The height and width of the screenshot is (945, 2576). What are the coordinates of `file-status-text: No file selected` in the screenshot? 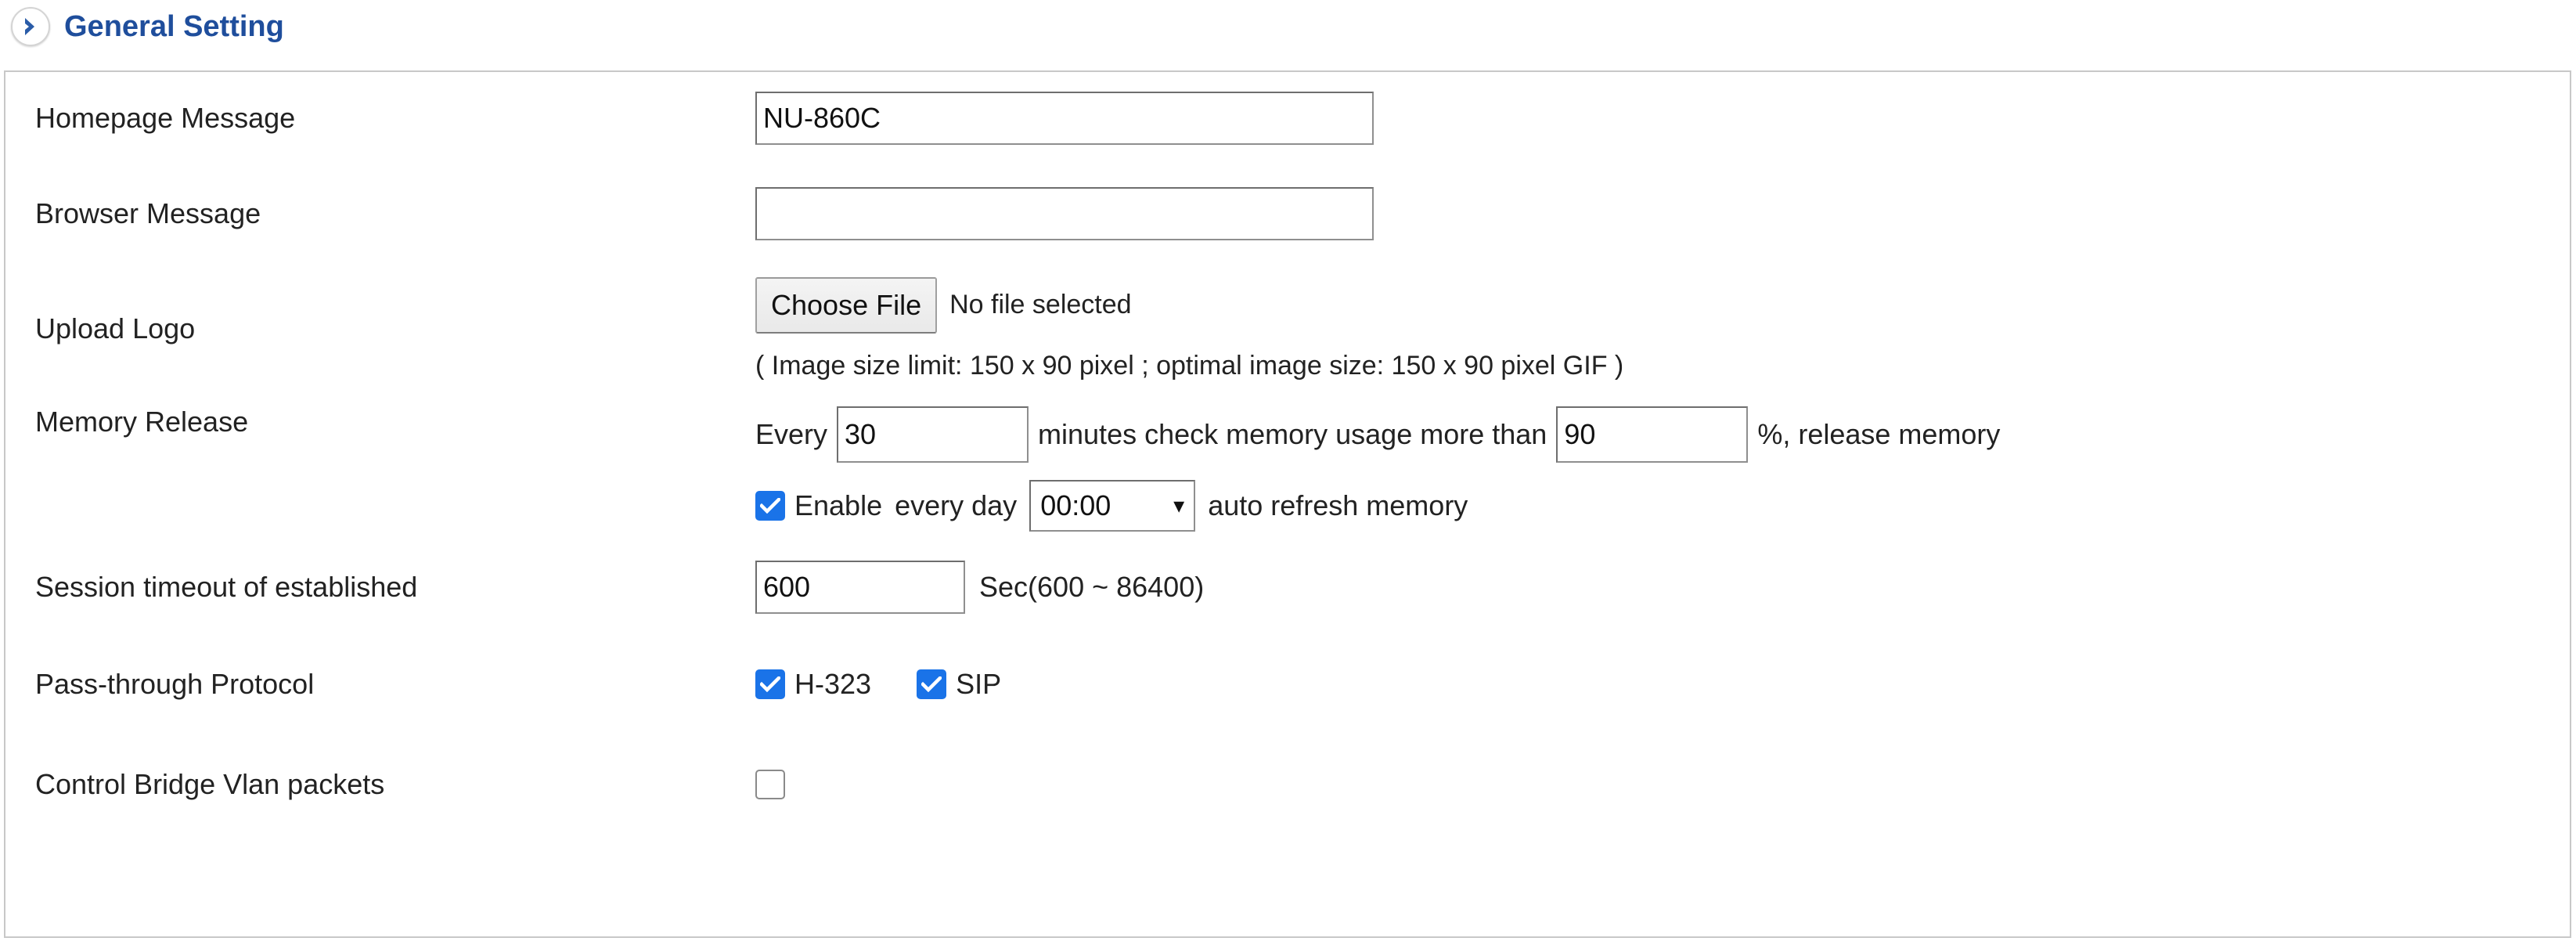 It's located at (1040, 304).